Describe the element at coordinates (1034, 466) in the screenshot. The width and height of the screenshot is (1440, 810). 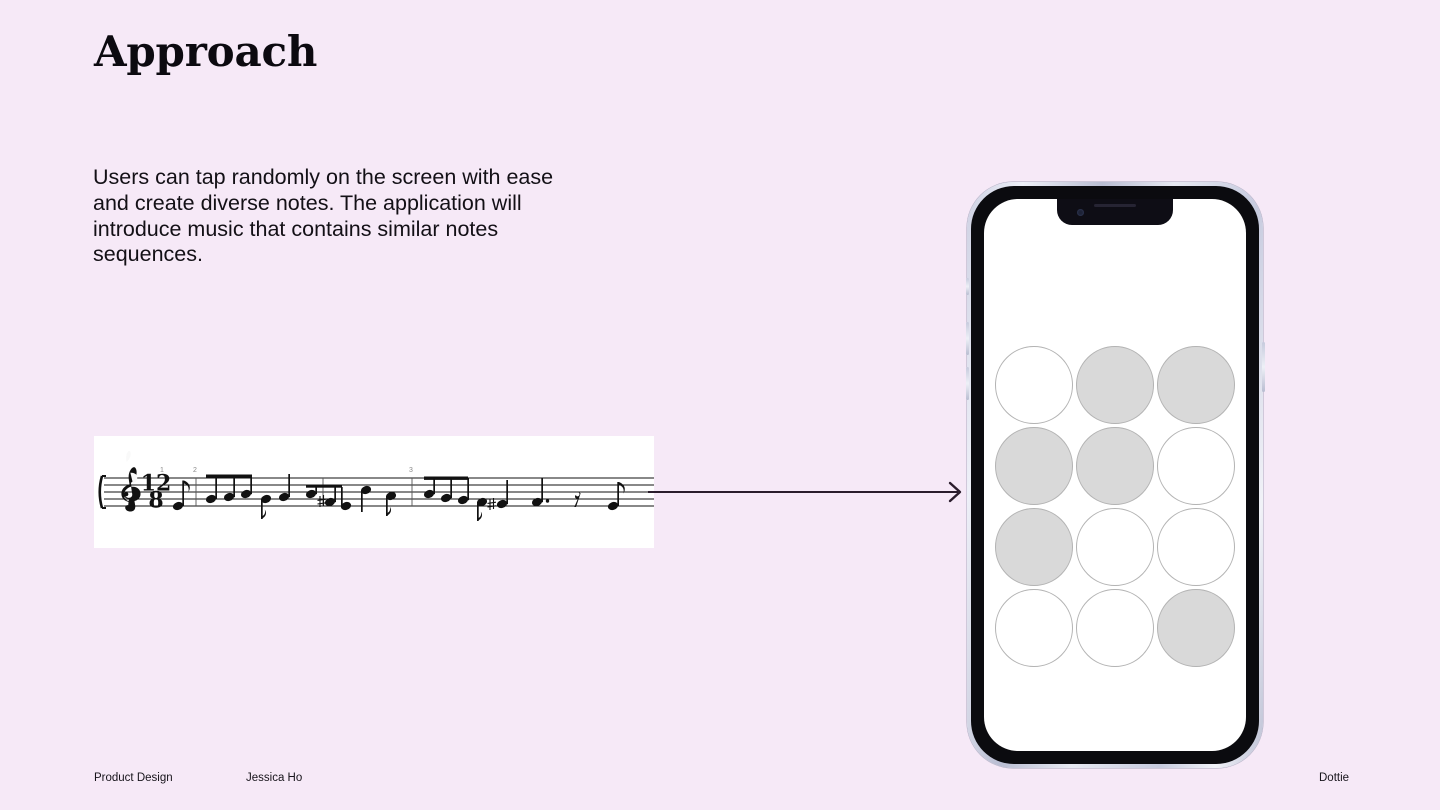
I see `tap-dot-r2c1` at that location.